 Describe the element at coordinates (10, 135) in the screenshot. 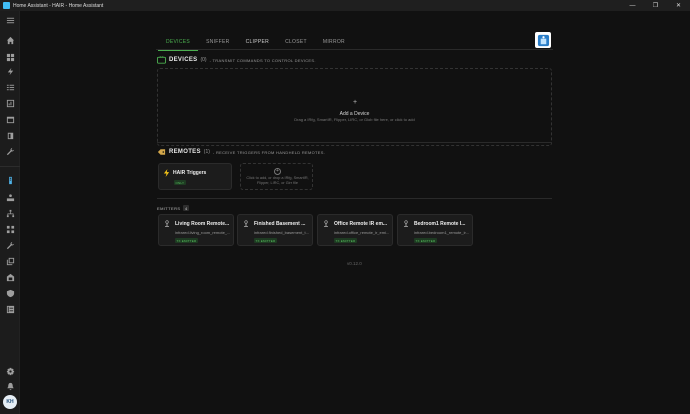

I see `box-icon` at that location.